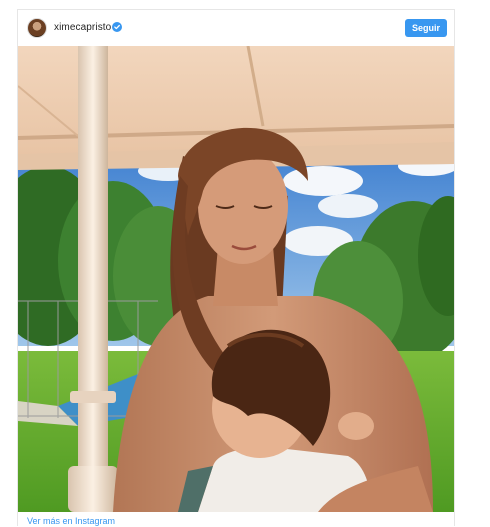  I want to click on post-footer: Ver más en Instagram, so click(236, 519).